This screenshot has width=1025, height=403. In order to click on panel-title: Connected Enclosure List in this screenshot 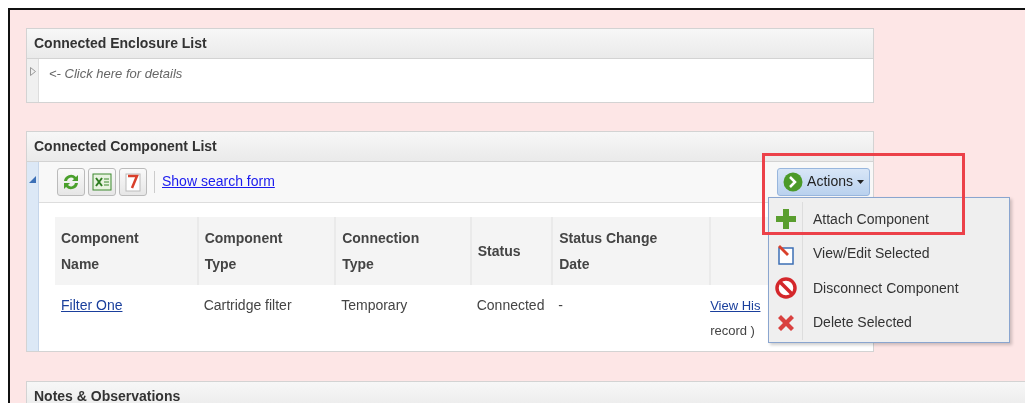, I will do `click(450, 44)`.